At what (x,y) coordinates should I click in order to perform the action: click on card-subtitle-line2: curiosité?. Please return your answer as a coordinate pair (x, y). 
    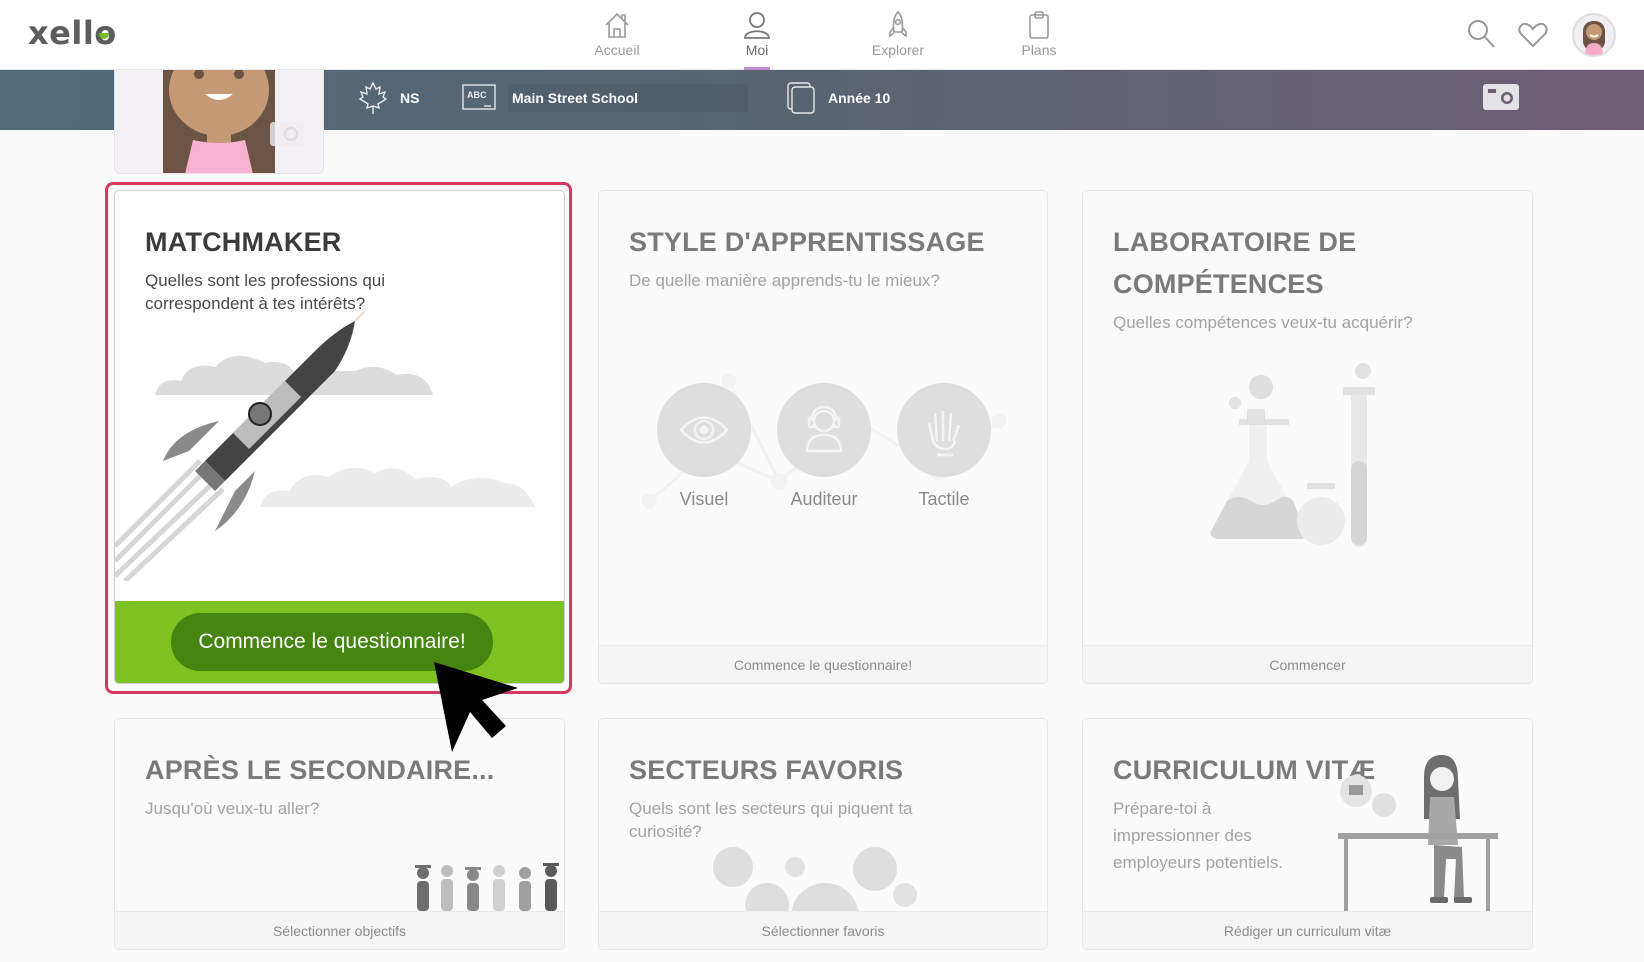
    Looking at the image, I should click on (665, 831).